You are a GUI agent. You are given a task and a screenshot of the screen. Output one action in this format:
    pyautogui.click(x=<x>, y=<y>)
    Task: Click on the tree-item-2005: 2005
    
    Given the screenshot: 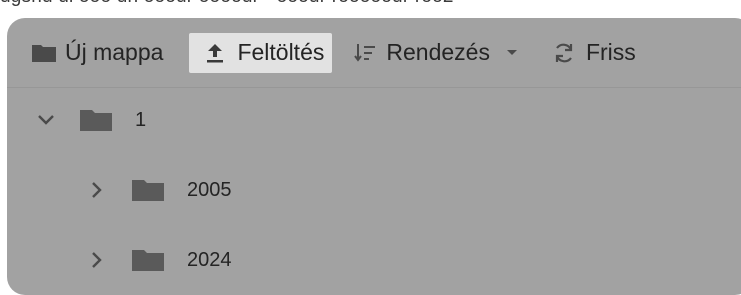 What is the action you would take?
    pyautogui.click(x=161, y=190)
    